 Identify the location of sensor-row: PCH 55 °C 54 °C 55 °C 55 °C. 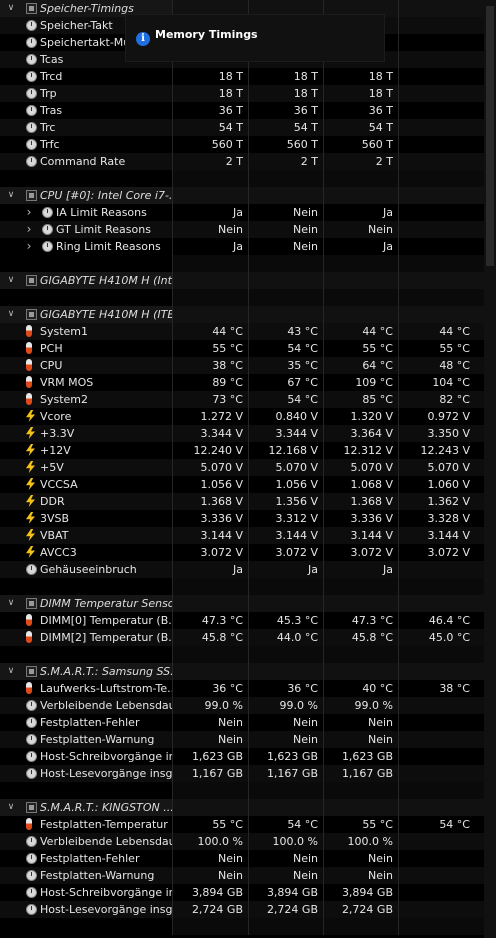
(248, 348).